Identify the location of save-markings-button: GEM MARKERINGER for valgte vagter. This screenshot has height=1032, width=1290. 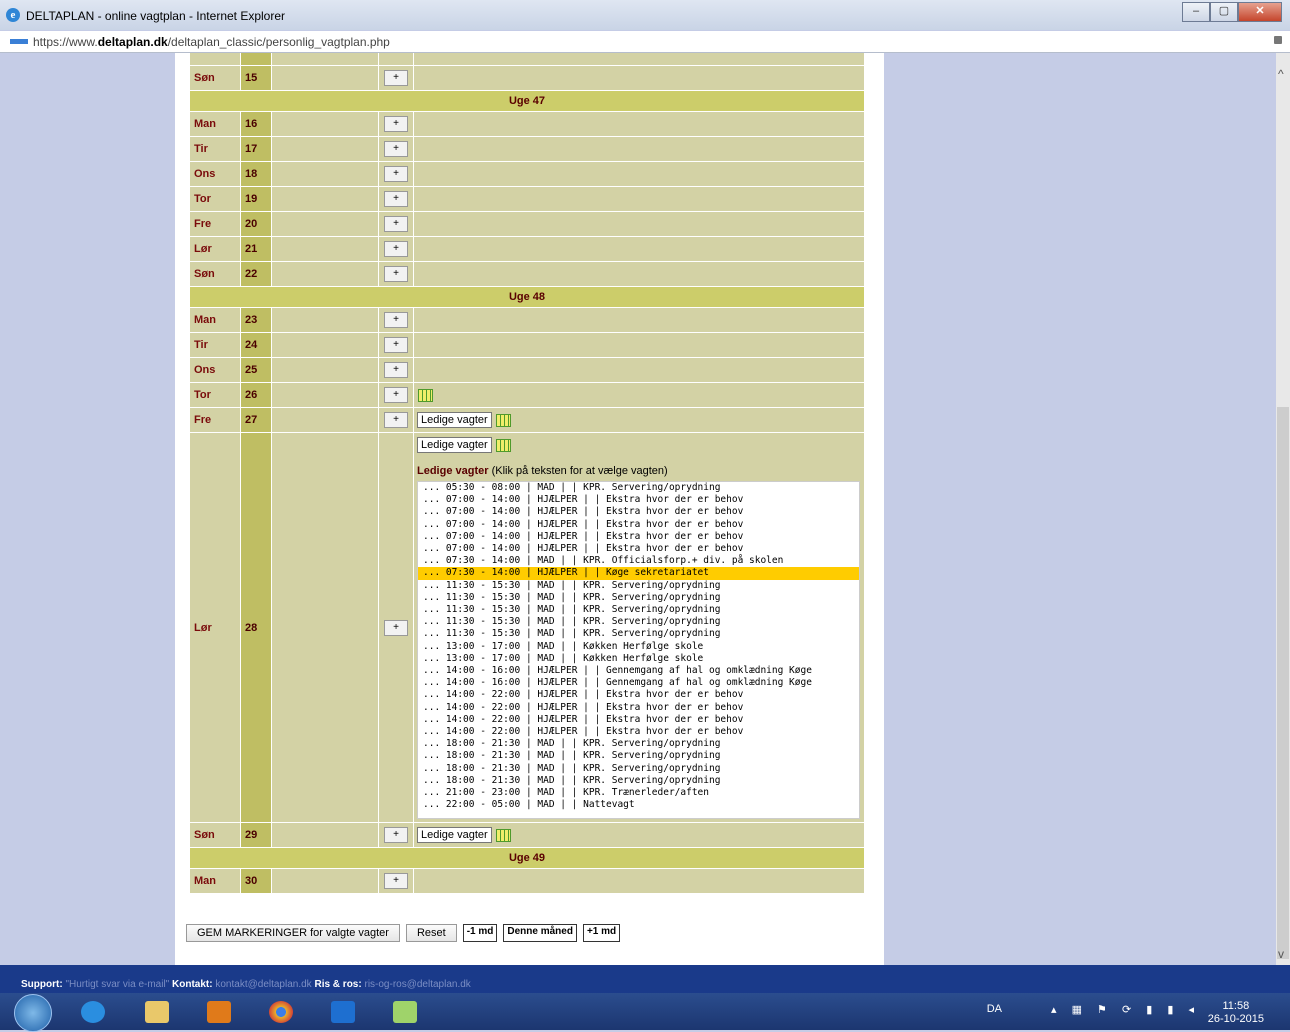
(293, 933).